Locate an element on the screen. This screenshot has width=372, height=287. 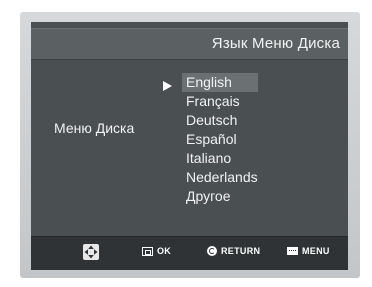
setting-label: Меню Диска is located at coordinates (94, 128).